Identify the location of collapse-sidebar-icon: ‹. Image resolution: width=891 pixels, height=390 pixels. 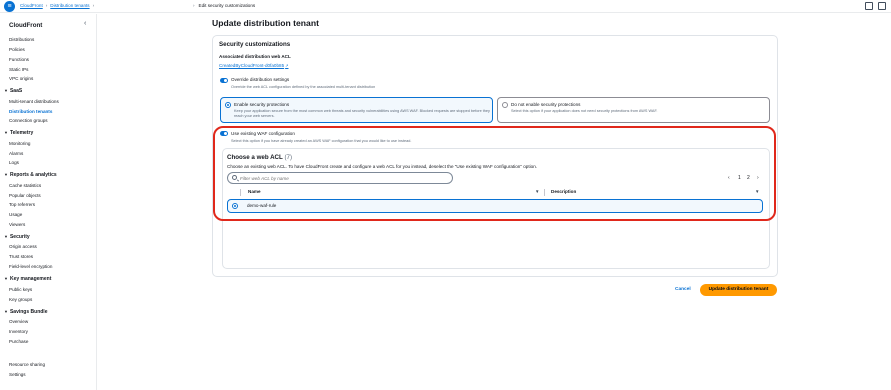
(85, 23).